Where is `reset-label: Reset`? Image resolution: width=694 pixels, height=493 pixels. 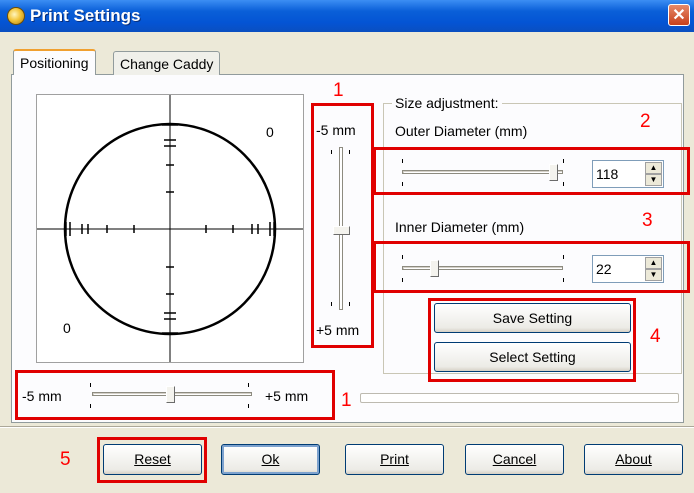 reset-label: Reset is located at coordinates (152, 459).